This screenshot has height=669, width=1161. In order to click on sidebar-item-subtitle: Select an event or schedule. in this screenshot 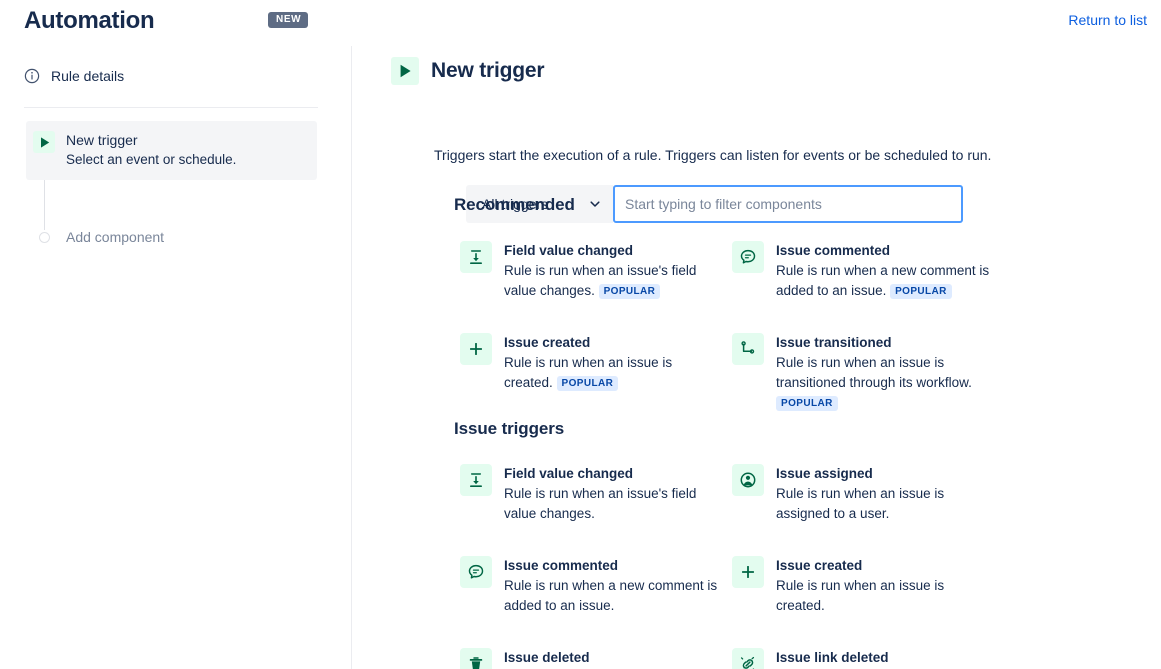, I will do `click(151, 159)`.